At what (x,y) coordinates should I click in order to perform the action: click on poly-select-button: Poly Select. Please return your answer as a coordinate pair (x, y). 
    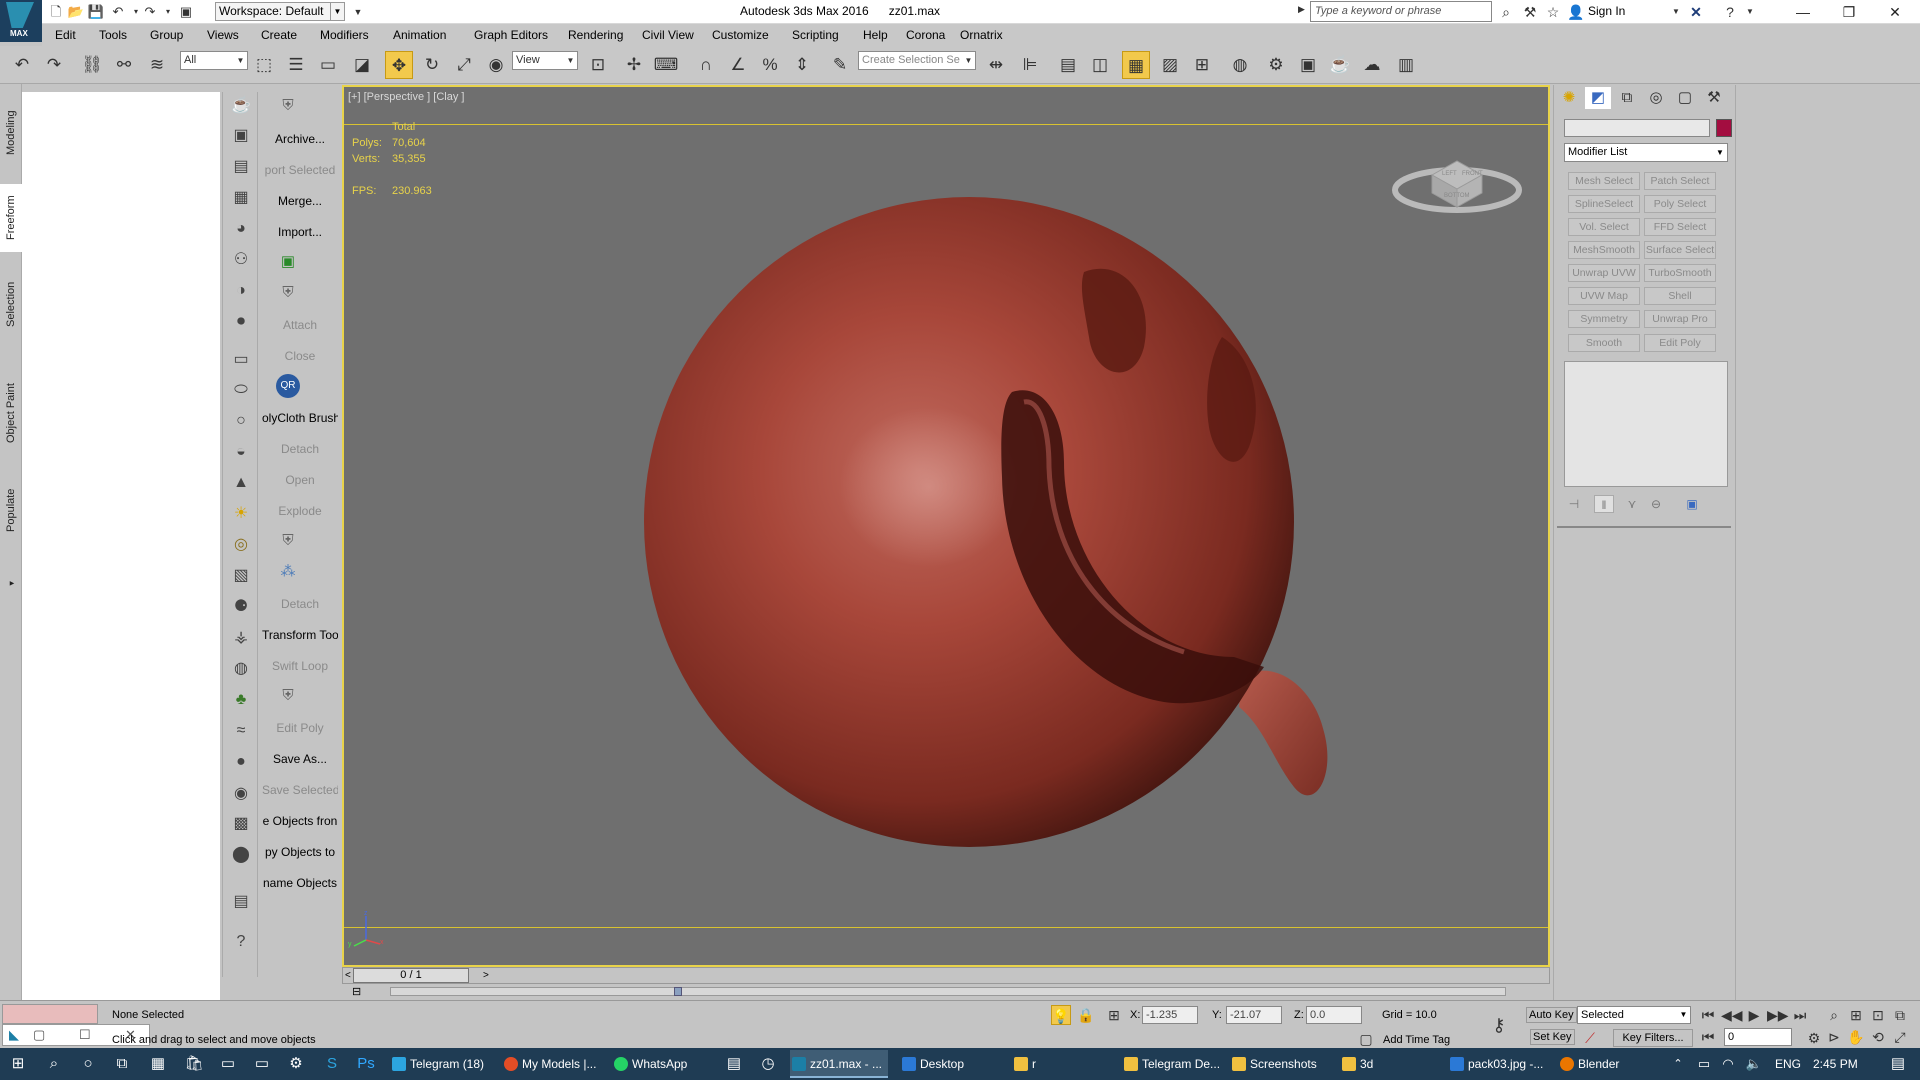
    Looking at the image, I should click on (1680, 204).